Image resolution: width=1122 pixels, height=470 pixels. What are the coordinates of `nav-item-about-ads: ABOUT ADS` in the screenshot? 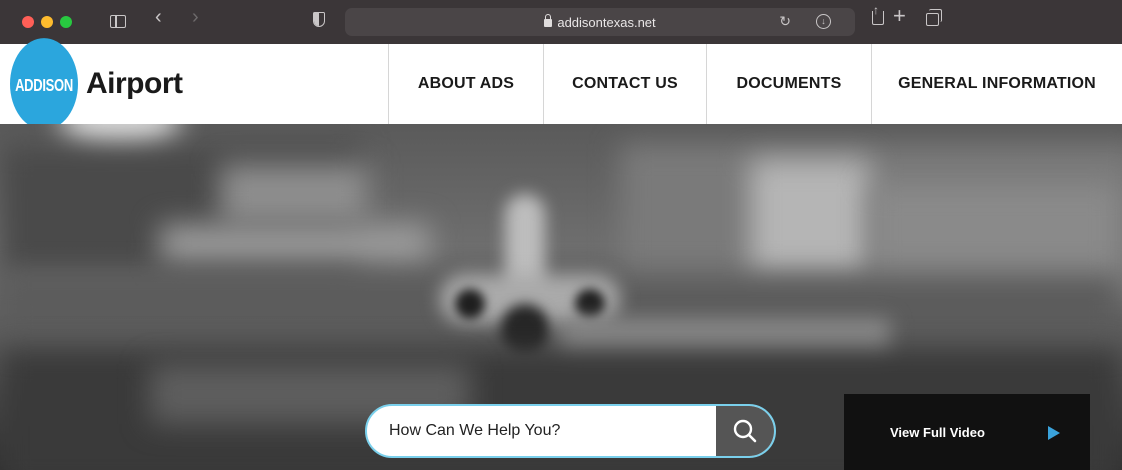 It's located at (465, 84).